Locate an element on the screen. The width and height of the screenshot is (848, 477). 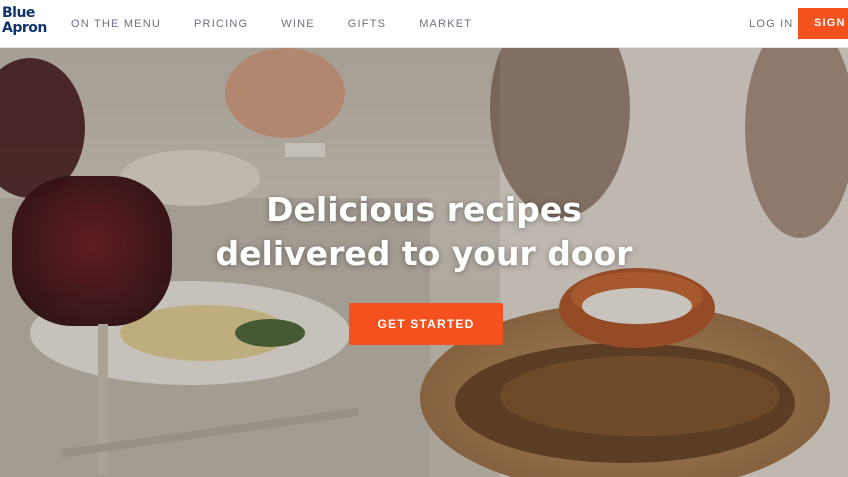
nav-link-wine: WINE is located at coordinates (298, 24).